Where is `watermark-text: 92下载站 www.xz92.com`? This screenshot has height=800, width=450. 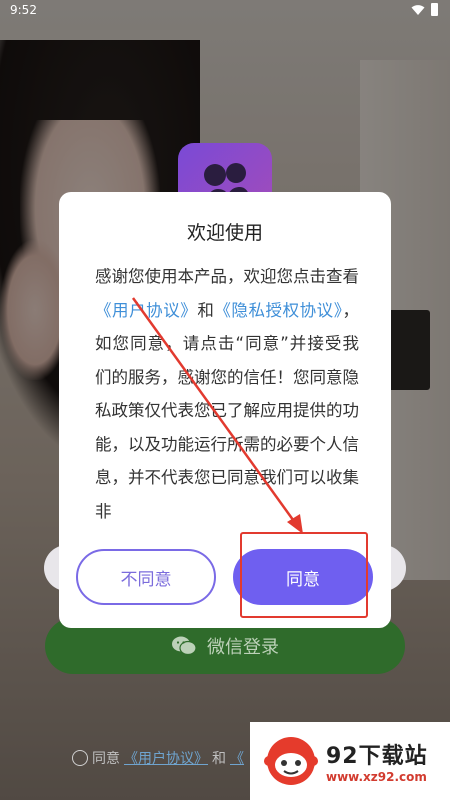 watermark-text: 92下载站 www.xz92.com is located at coordinates (377, 761).